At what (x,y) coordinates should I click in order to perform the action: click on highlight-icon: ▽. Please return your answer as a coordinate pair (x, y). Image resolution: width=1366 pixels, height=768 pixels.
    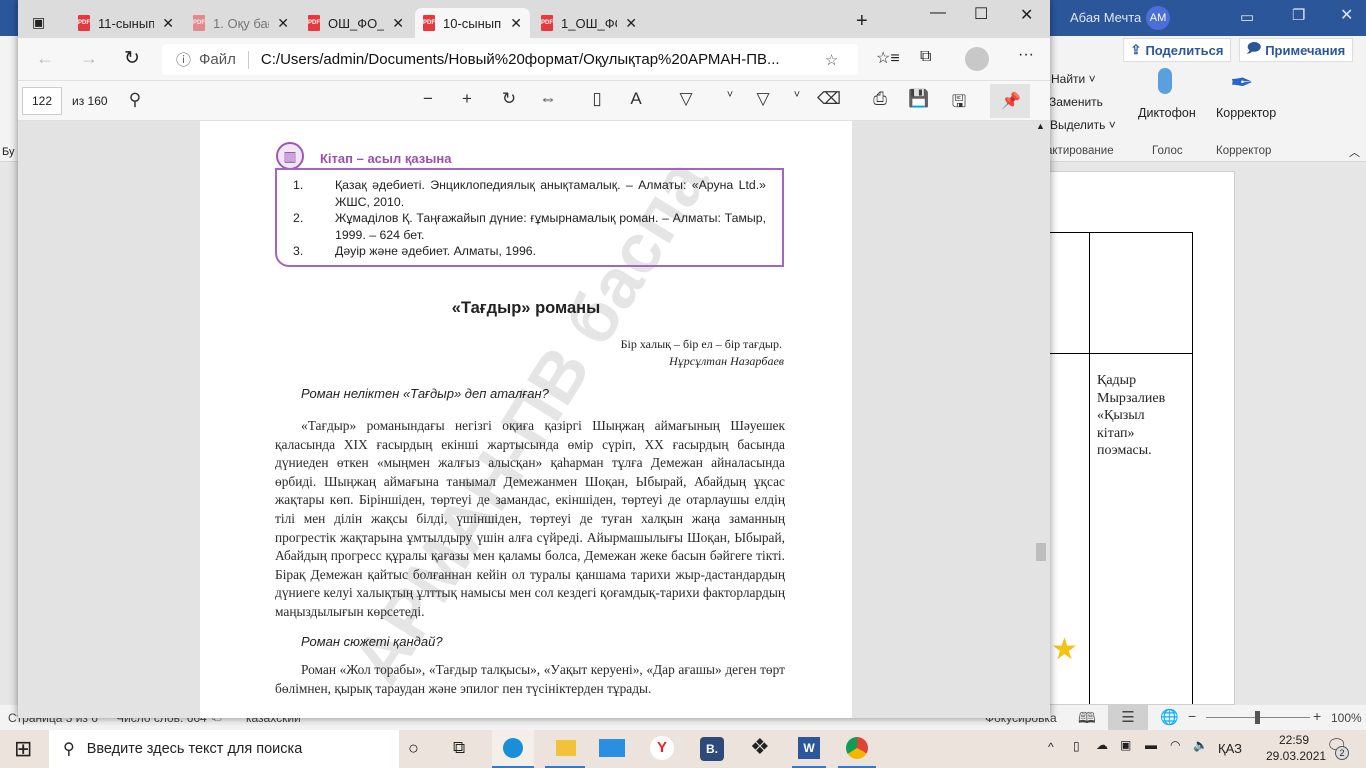
    Looking at the image, I should click on (763, 99).